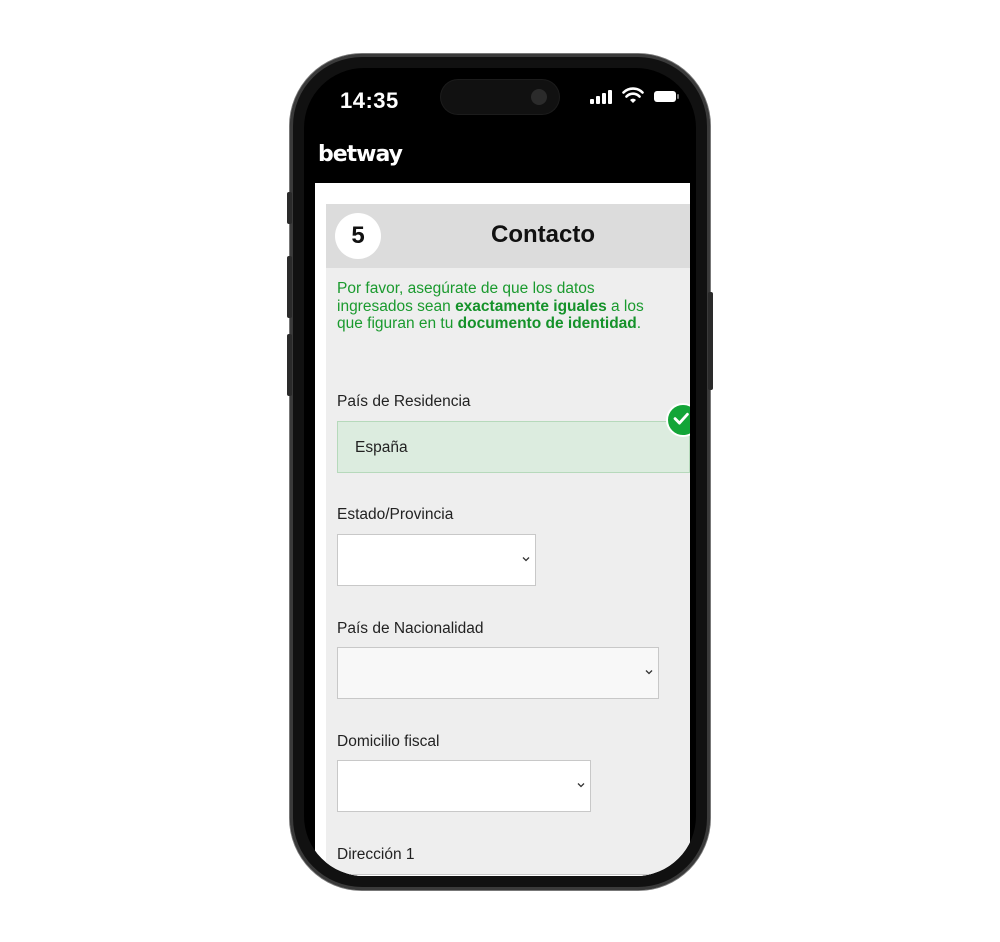 Image resolution: width=1000 pixels, height=942 pixels. Describe the element at coordinates (376, 854) in the screenshot. I see `address1-label: Dirección 1` at that location.